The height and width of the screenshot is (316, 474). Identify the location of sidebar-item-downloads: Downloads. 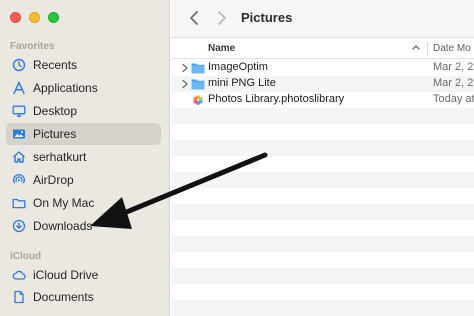
(83, 226).